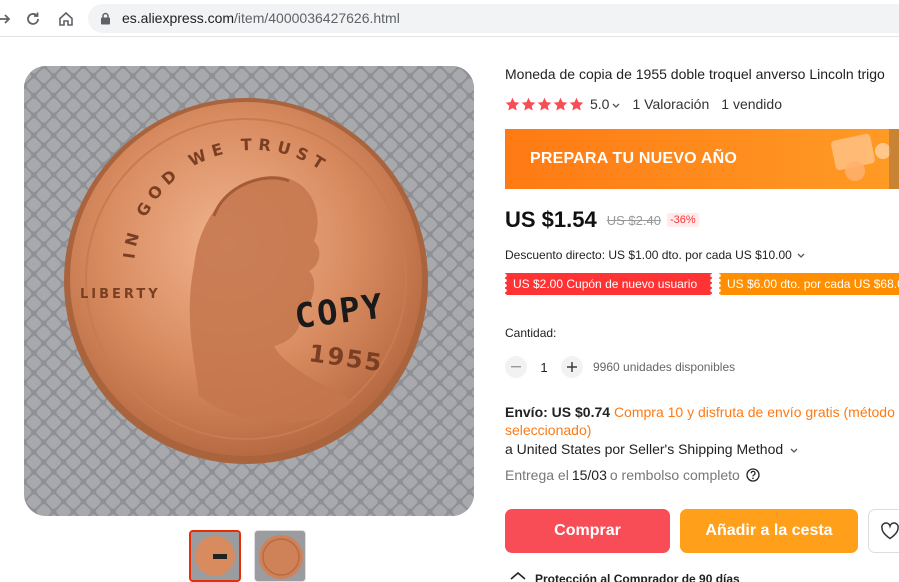  What do you see at coordinates (809, 284) in the screenshot?
I see `coupon-store: US $6.00 dto. por cada US $68.00` at bounding box center [809, 284].